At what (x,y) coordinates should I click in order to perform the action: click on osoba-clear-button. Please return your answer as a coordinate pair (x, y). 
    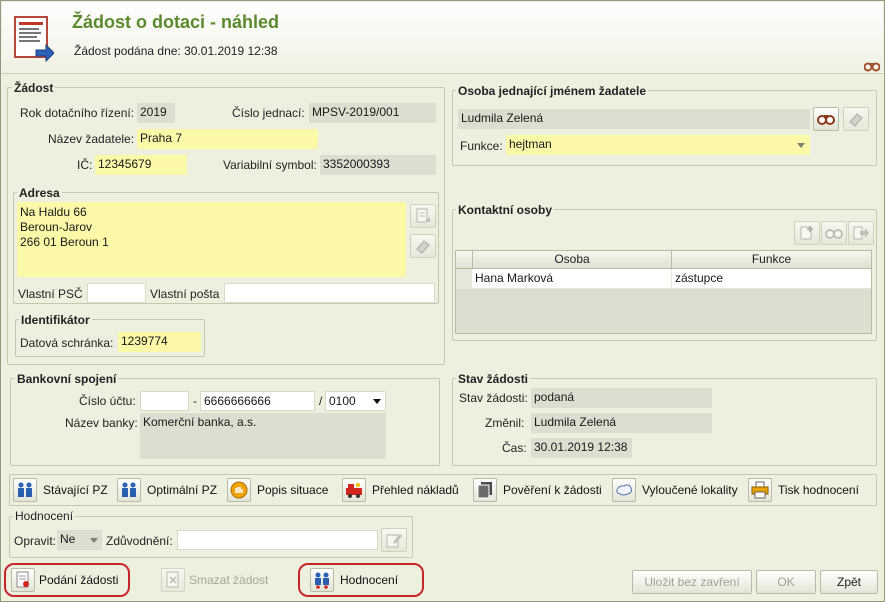
    Looking at the image, I should click on (856, 119).